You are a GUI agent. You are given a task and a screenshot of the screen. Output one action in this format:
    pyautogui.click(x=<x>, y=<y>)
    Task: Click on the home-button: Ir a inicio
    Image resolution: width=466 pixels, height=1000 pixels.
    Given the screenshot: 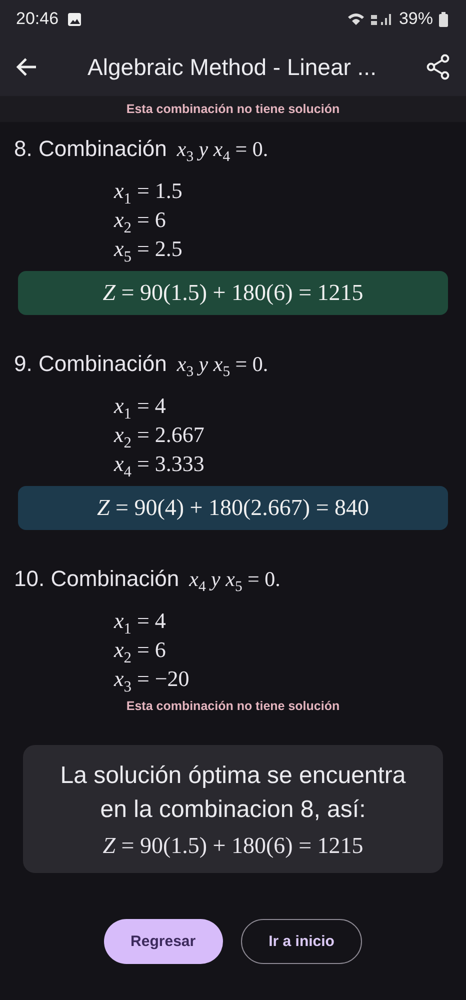 What is the action you would take?
    pyautogui.click(x=301, y=941)
    